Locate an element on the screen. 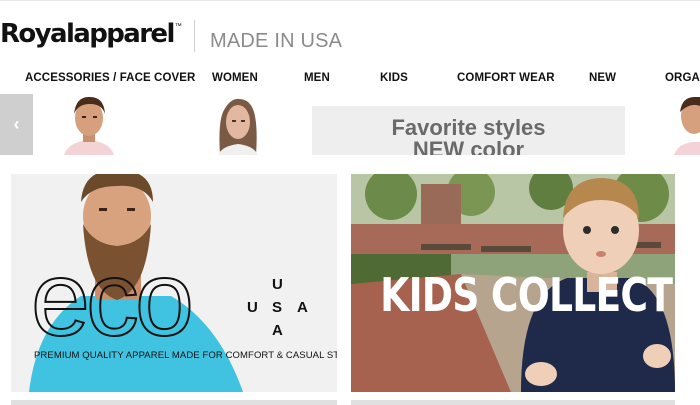 The image size is (700, 405). top-border is located at coordinates (350, 0).